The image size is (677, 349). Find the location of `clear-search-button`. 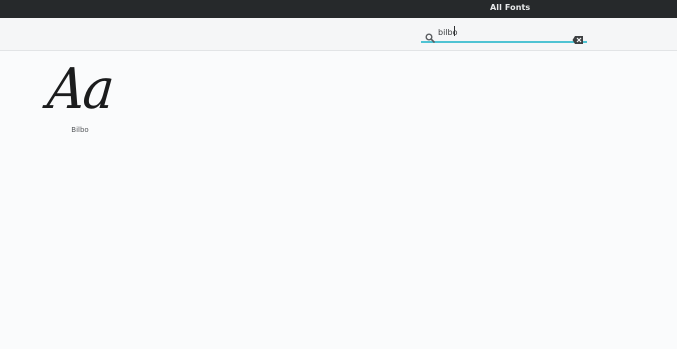

clear-search-button is located at coordinates (578, 37).